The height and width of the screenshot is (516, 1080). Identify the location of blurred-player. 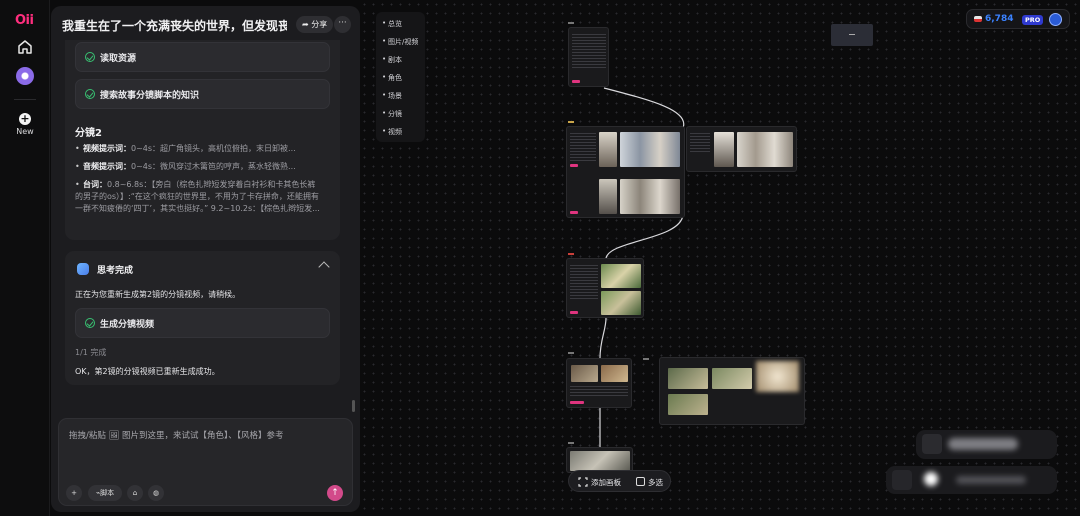
(971, 480).